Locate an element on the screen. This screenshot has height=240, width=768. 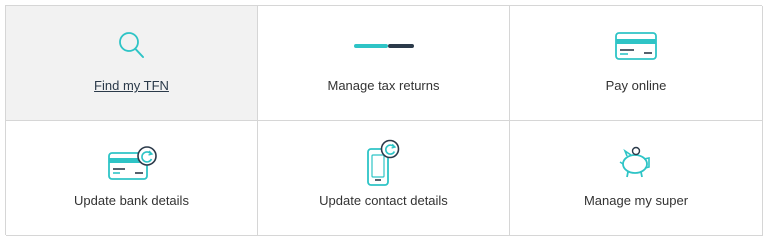
tile-label: Update contact details is located at coordinates (383, 200).